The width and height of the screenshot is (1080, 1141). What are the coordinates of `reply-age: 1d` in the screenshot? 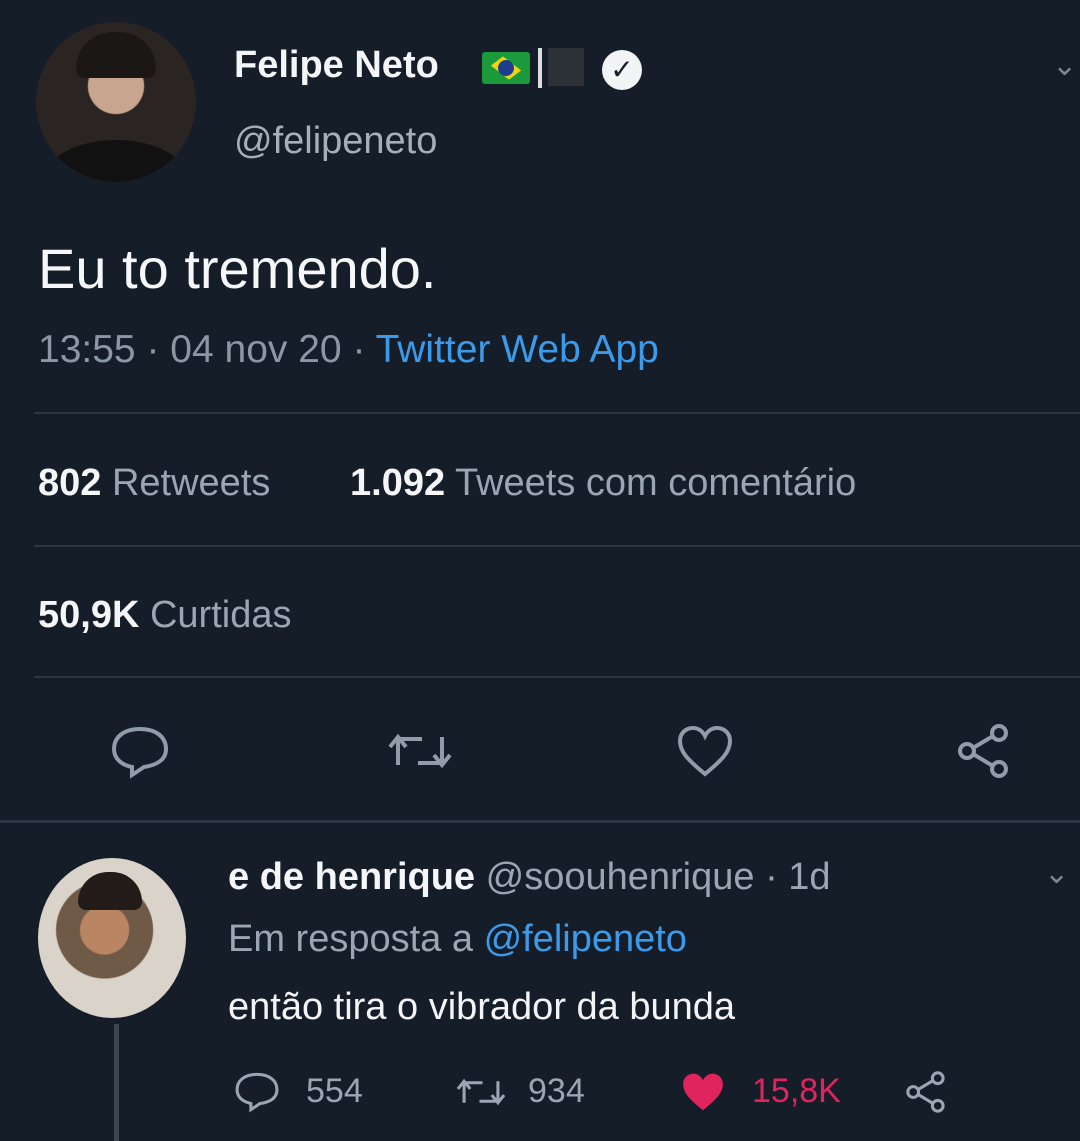 It's located at (809, 877).